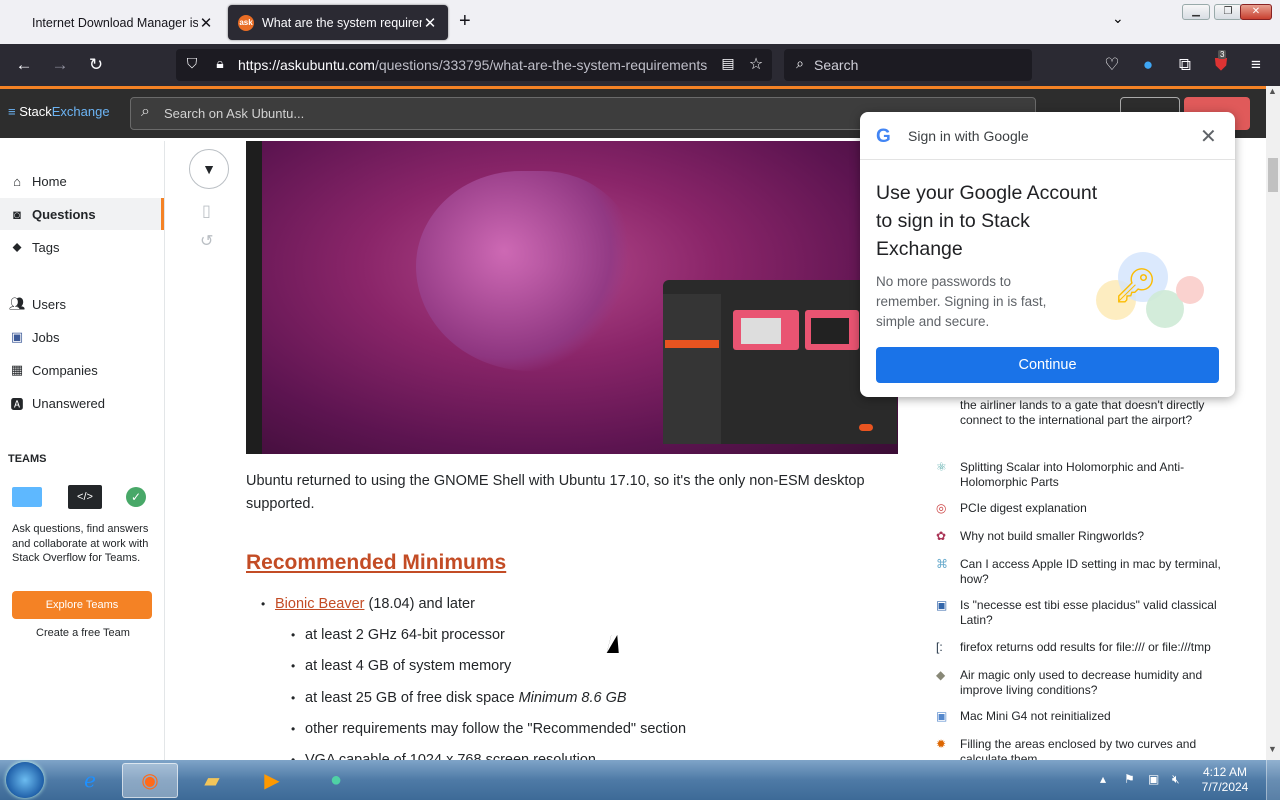 Image resolution: width=1280 pixels, height=800 pixels. What do you see at coordinates (83, 633) in the screenshot?
I see `create-free-team-link: Create a free Team` at bounding box center [83, 633].